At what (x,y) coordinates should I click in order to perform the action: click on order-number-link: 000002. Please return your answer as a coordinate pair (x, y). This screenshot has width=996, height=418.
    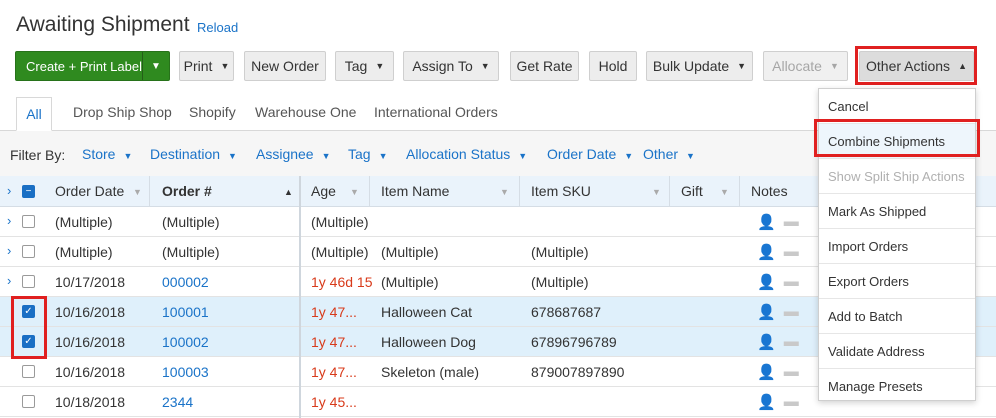
    Looking at the image, I should click on (185, 282).